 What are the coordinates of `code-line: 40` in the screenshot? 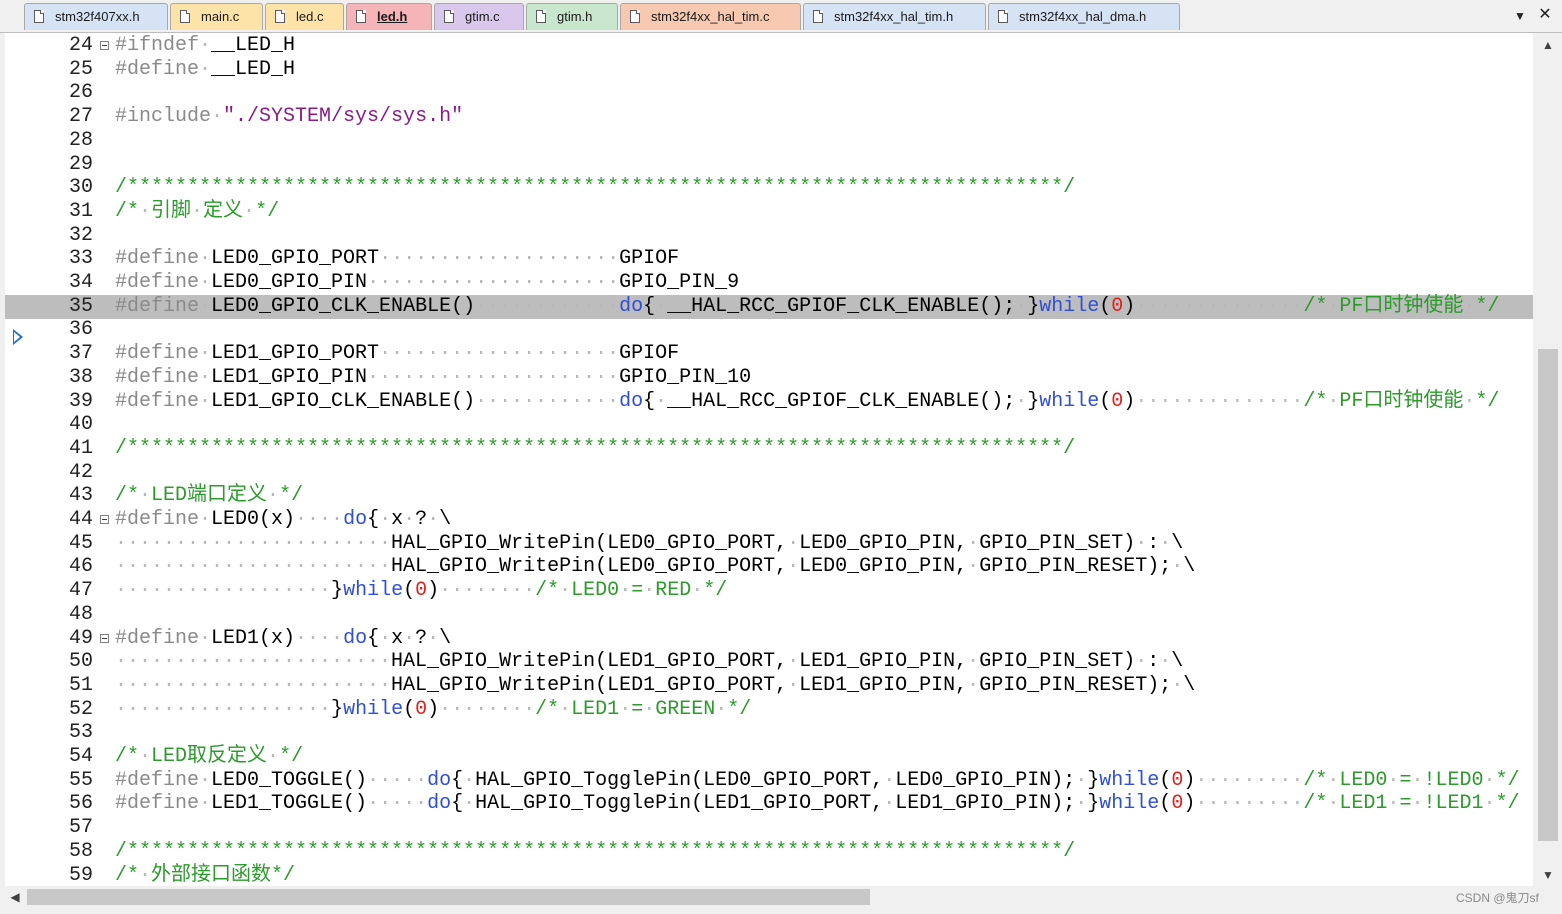 It's located at (769, 425).